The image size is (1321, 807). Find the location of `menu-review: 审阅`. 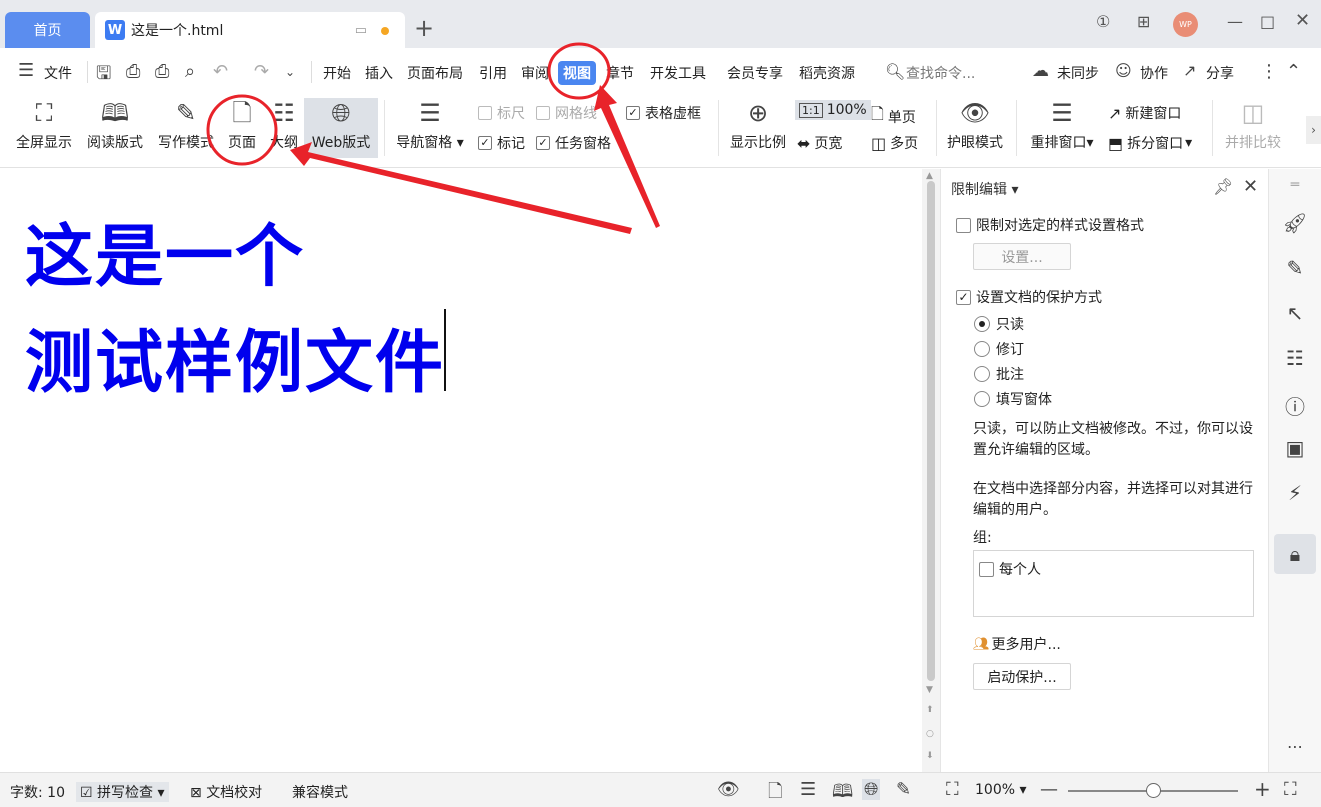

menu-review: 审阅 is located at coordinates (535, 73).